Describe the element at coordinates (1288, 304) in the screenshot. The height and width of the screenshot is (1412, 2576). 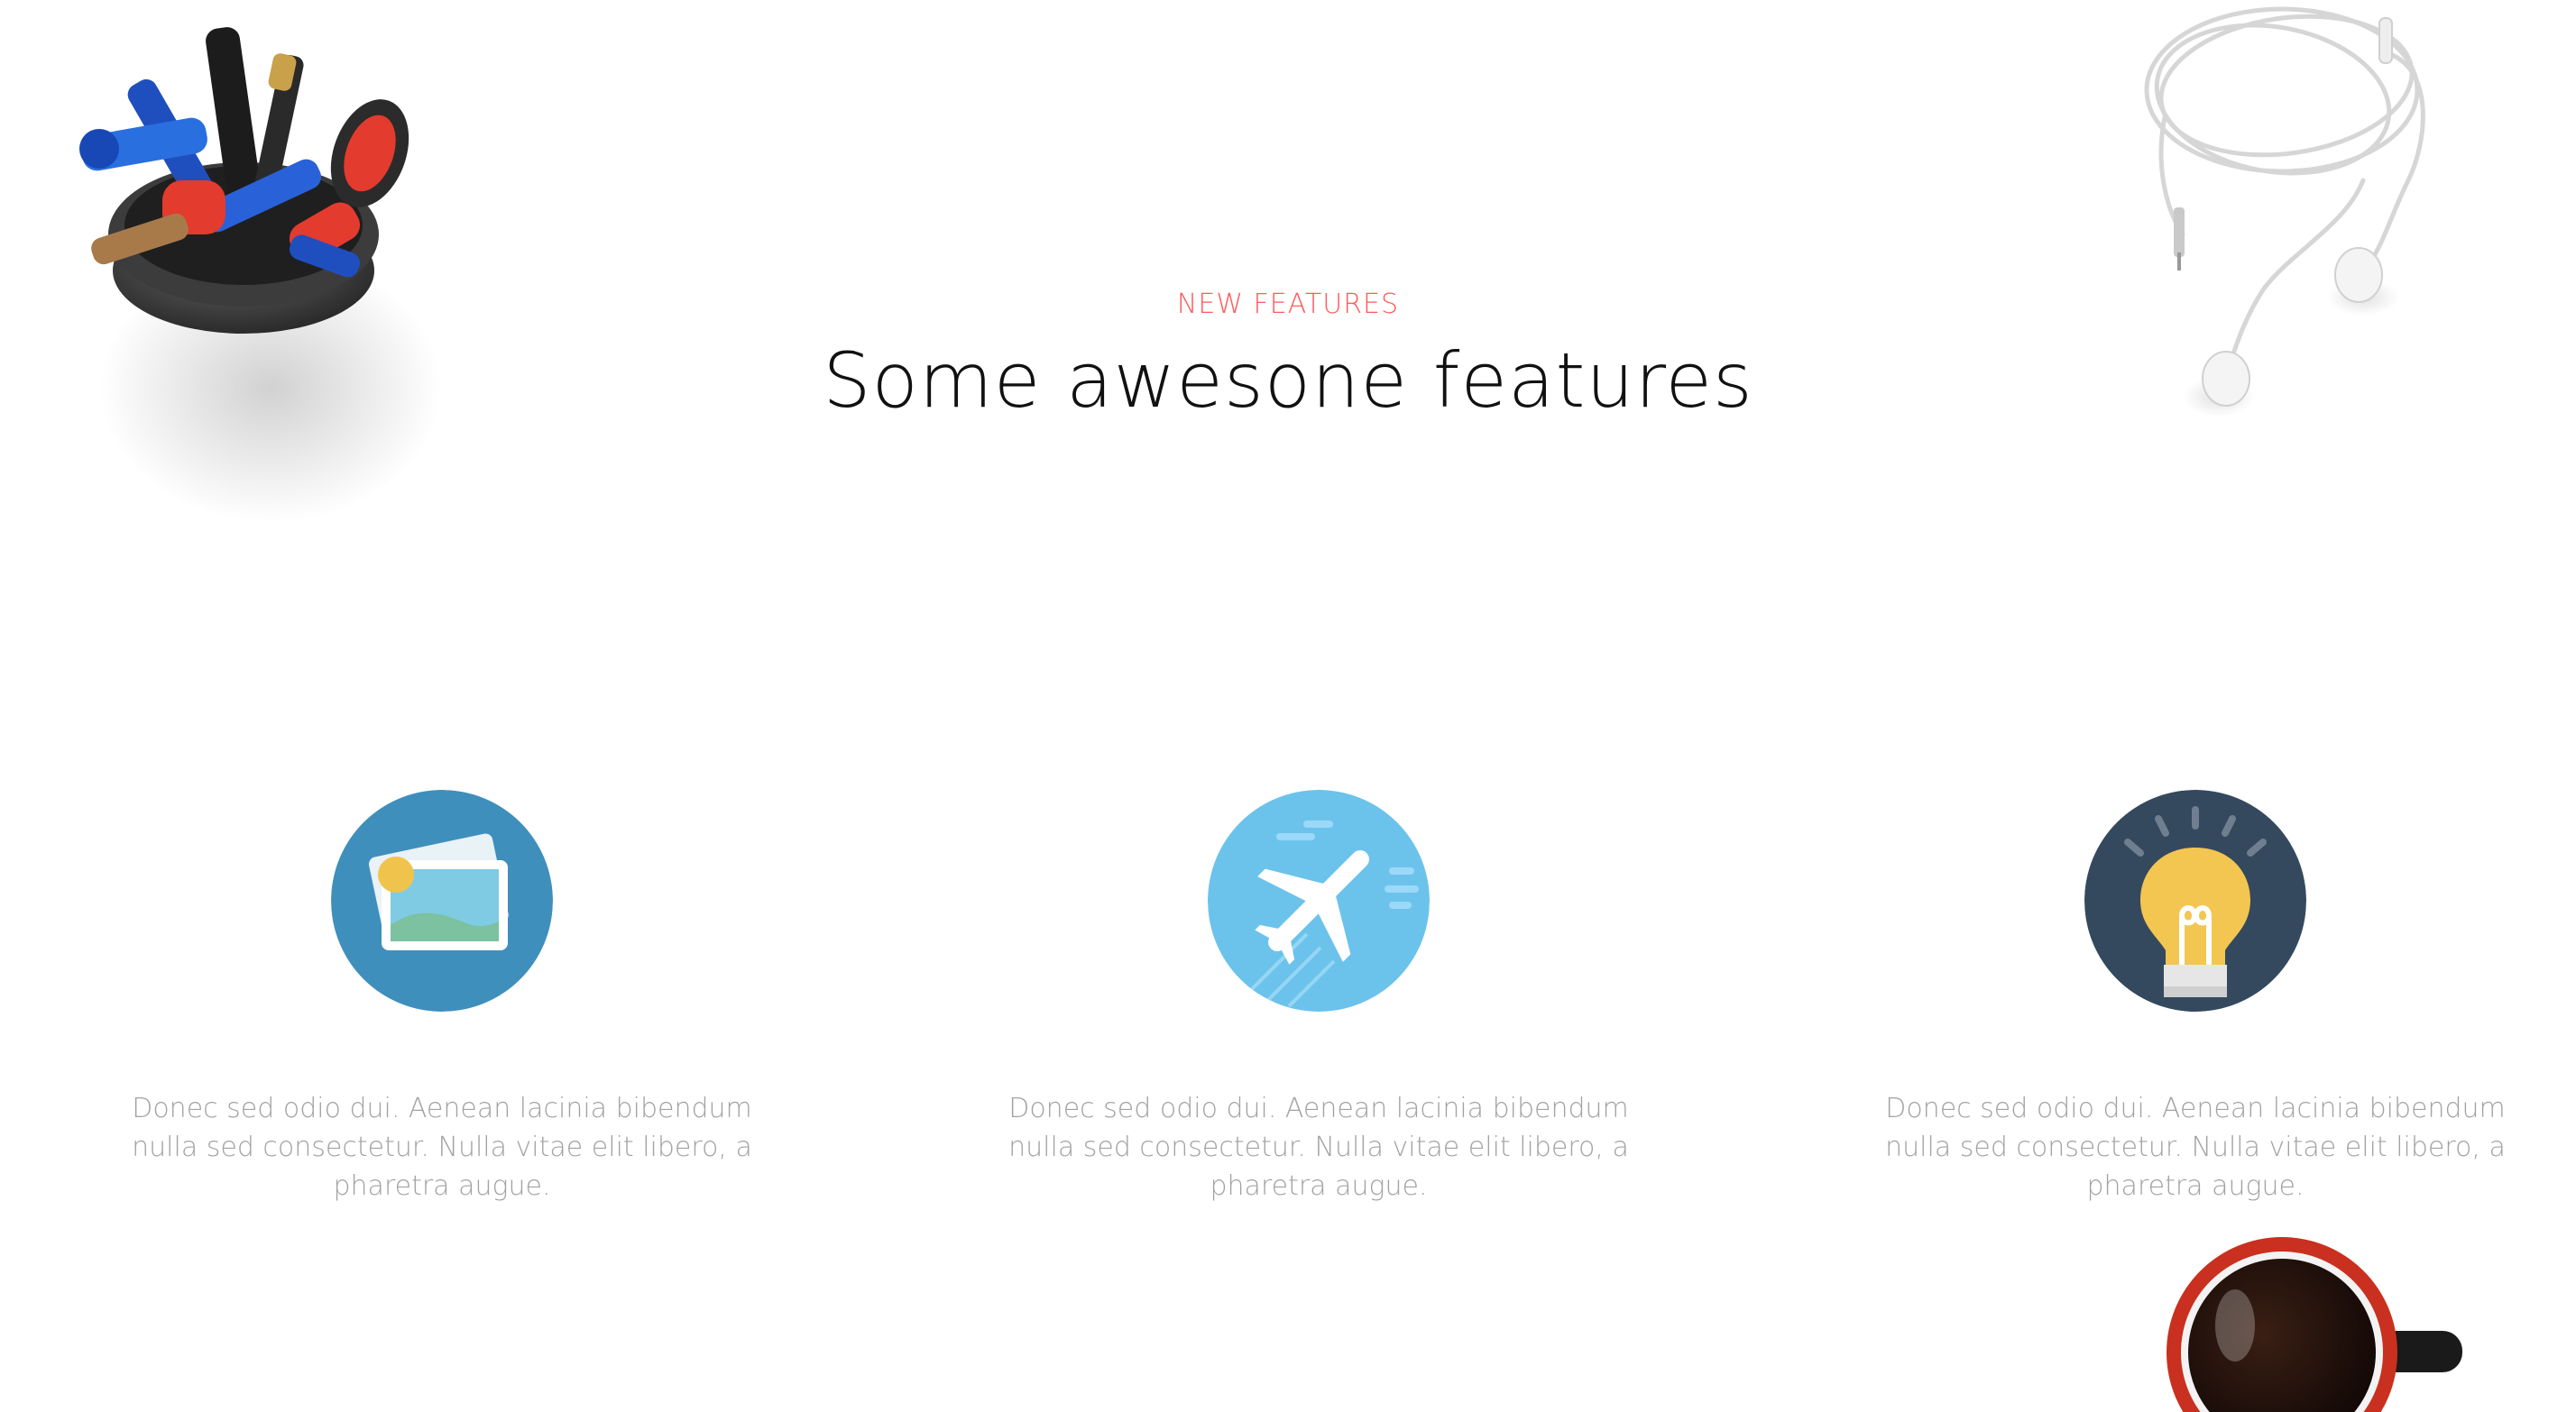
I see `section-eyebrow: NEW FEATURES` at that location.